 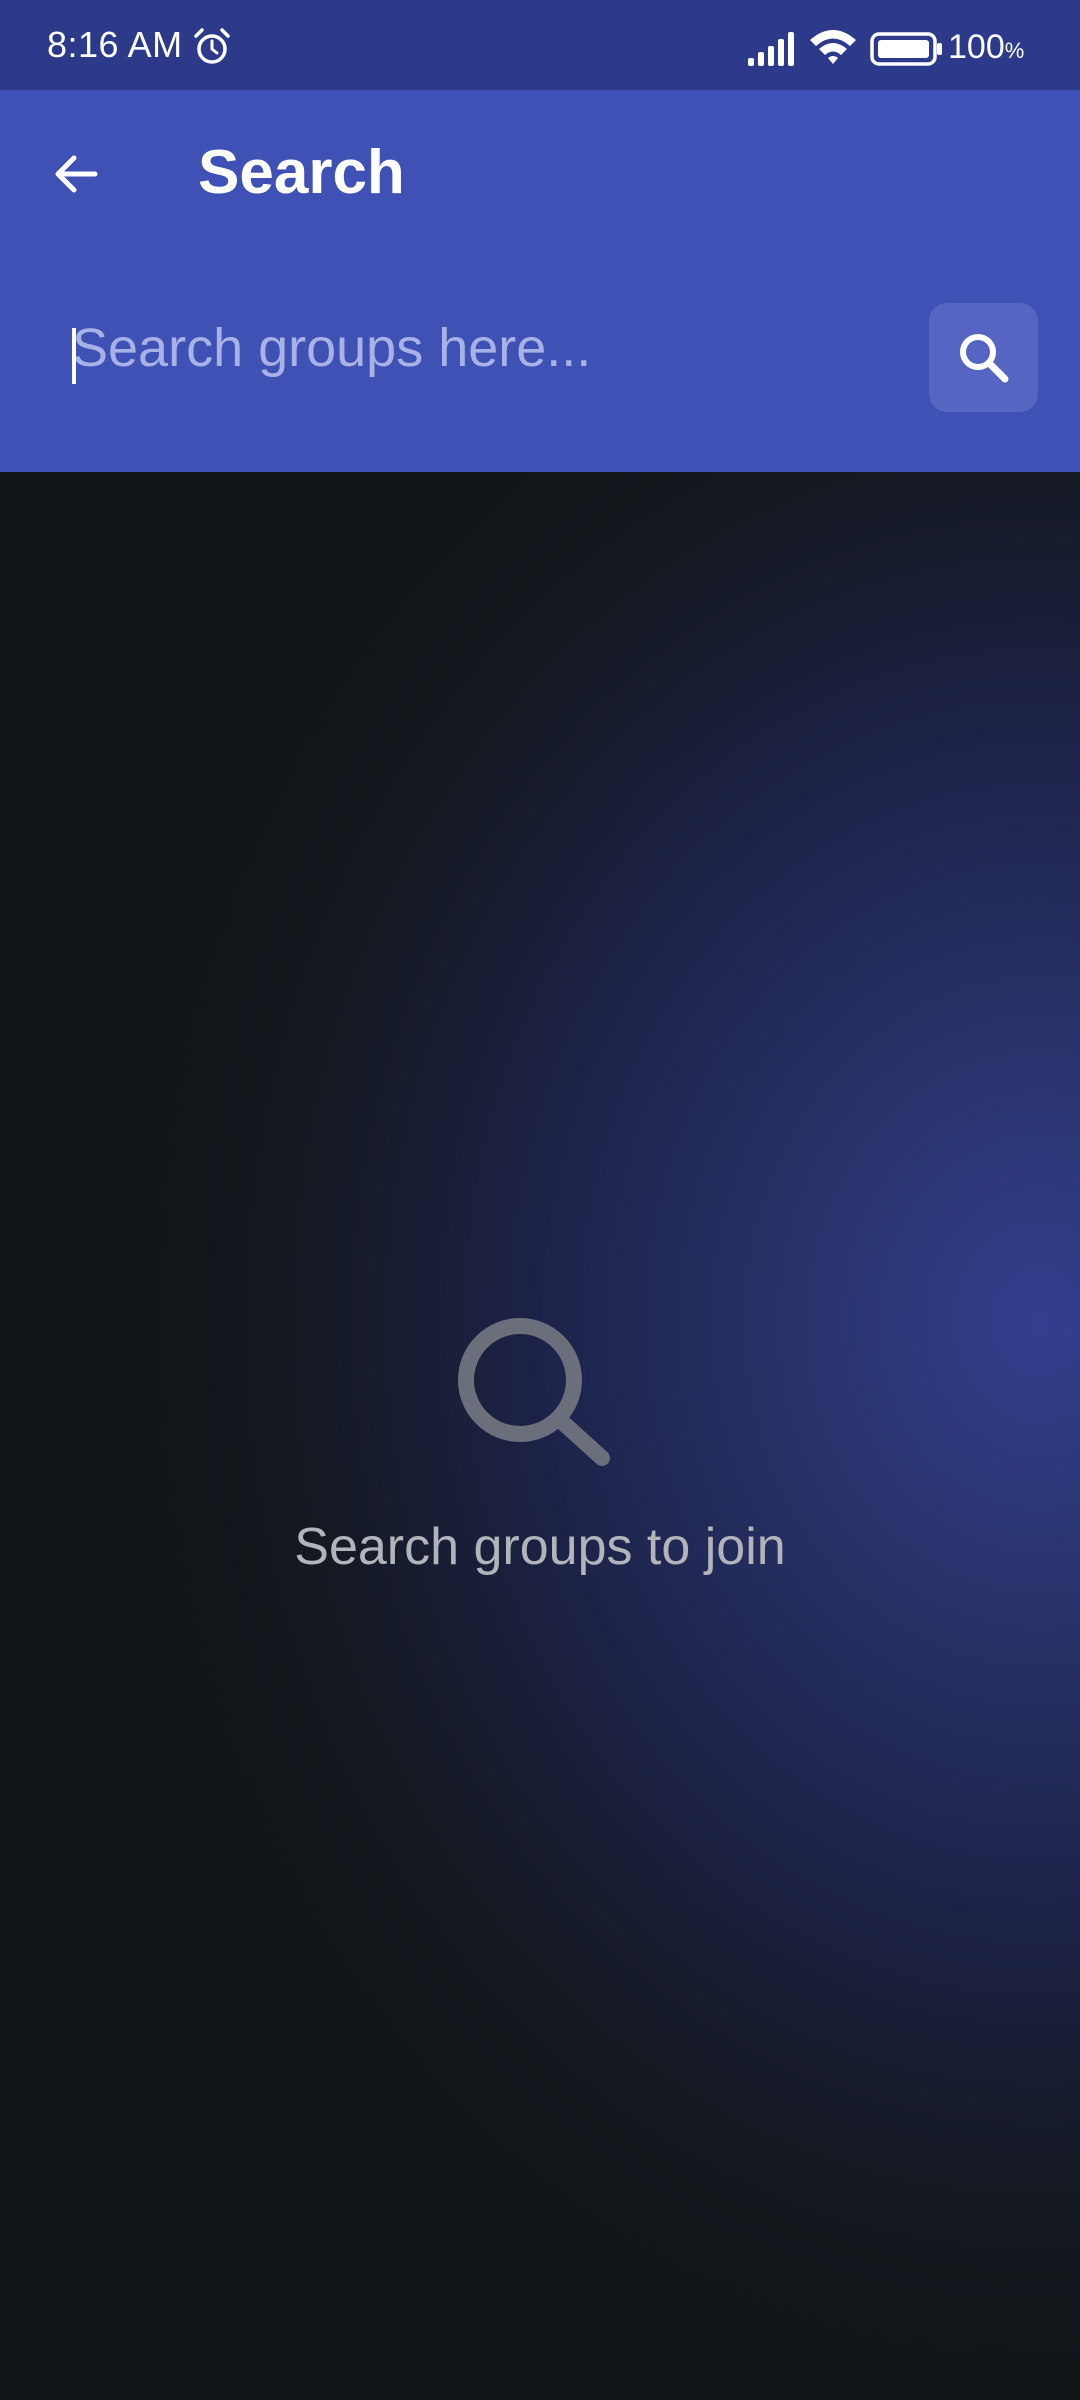 I want to click on arrow-left-icon, so click(x=76, y=174).